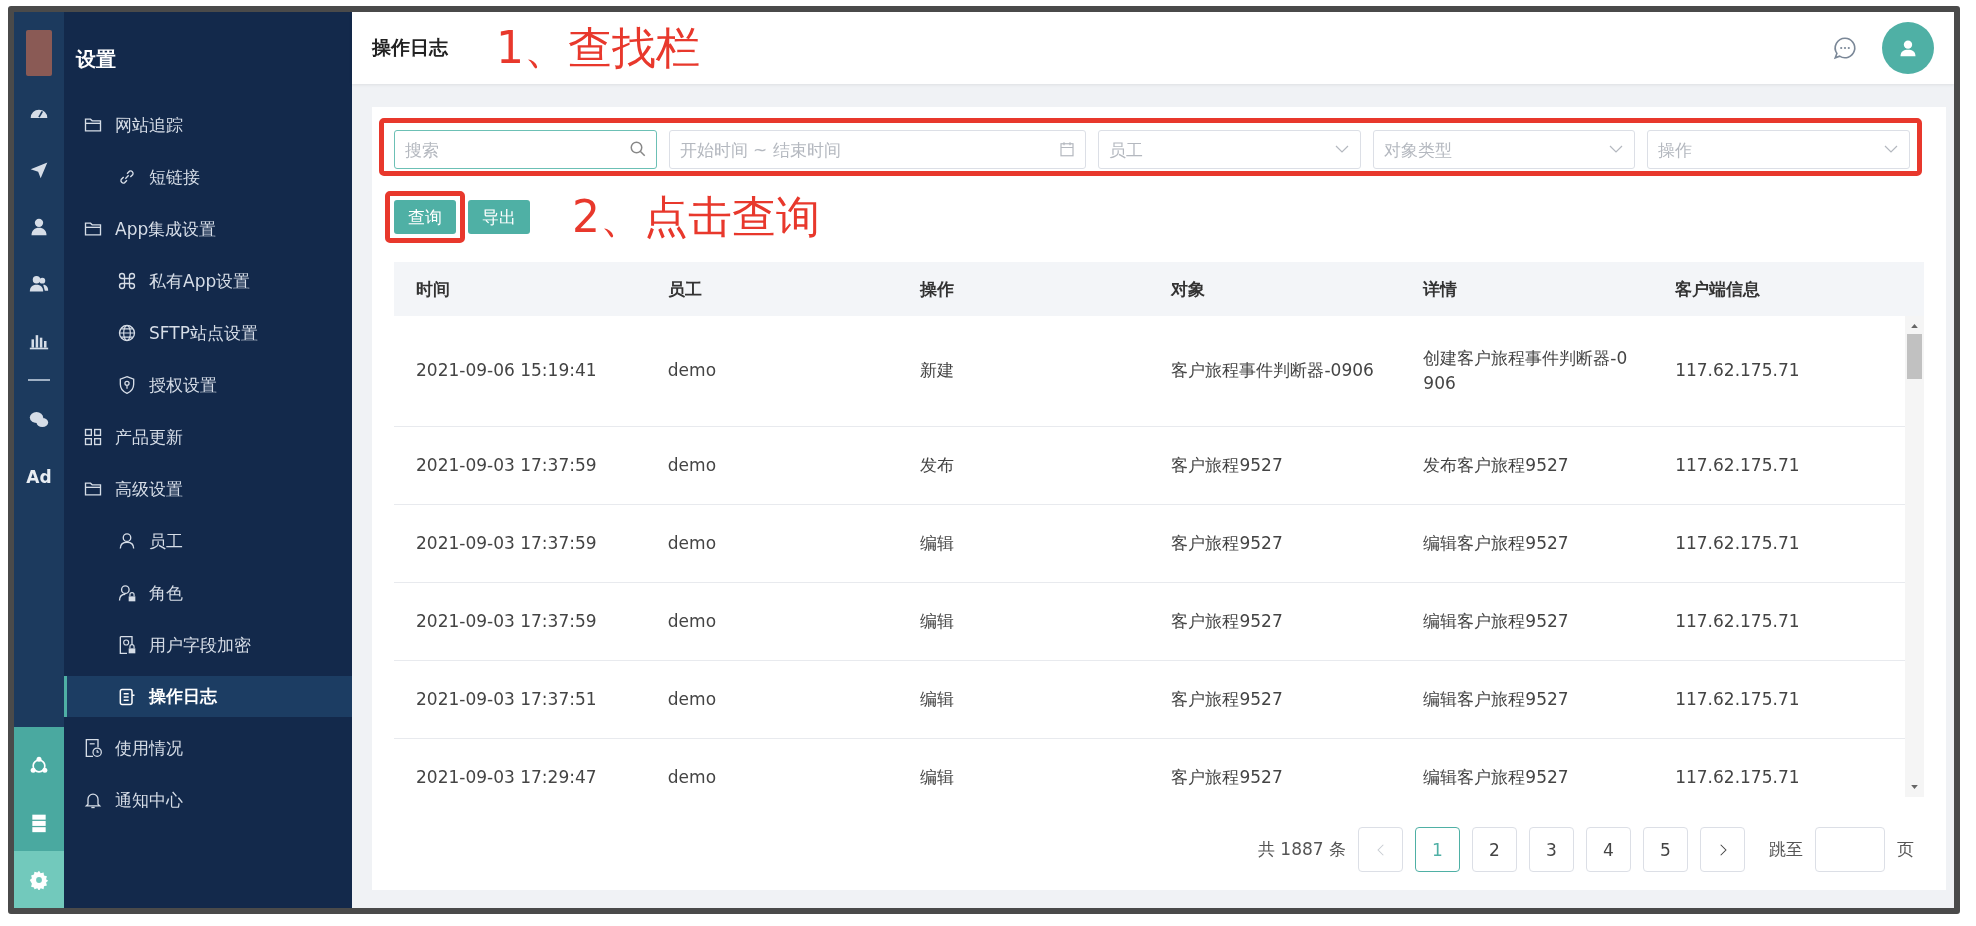  I want to click on log-icon, so click(127, 696).